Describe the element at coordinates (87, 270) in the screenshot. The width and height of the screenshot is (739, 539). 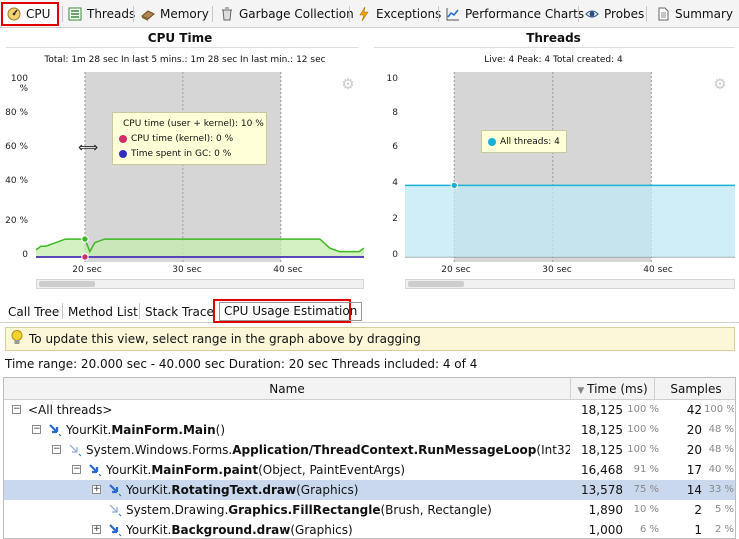
I see `x-tick: 20 sec` at that location.